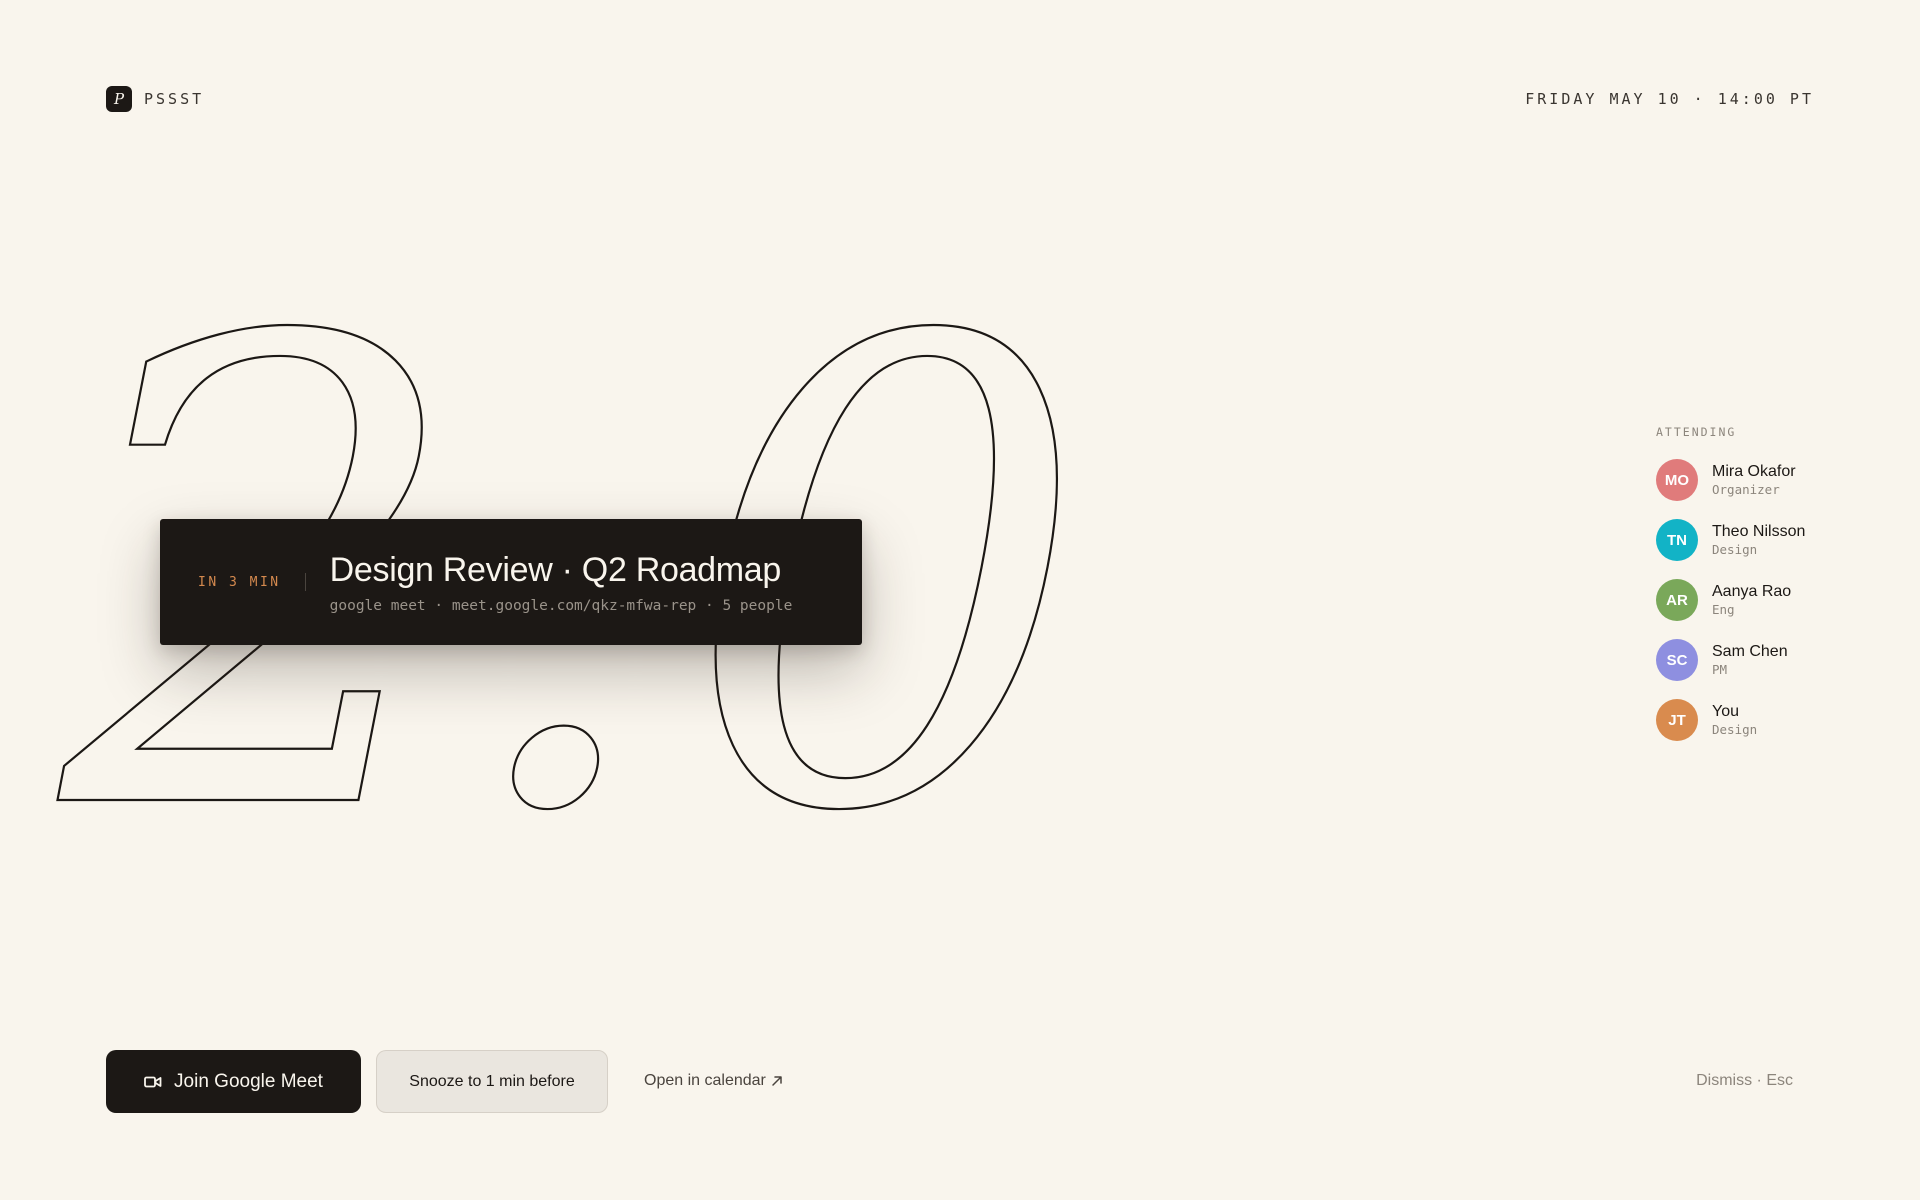 The height and width of the screenshot is (1200, 1920). I want to click on attendee-row: JT You Design, so click(1730, 720).